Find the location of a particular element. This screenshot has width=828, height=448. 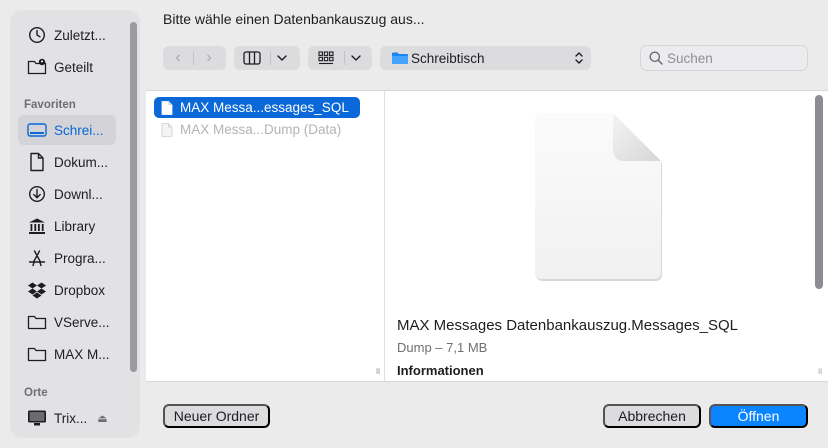

document-icon is located at coordinates (37, 162).